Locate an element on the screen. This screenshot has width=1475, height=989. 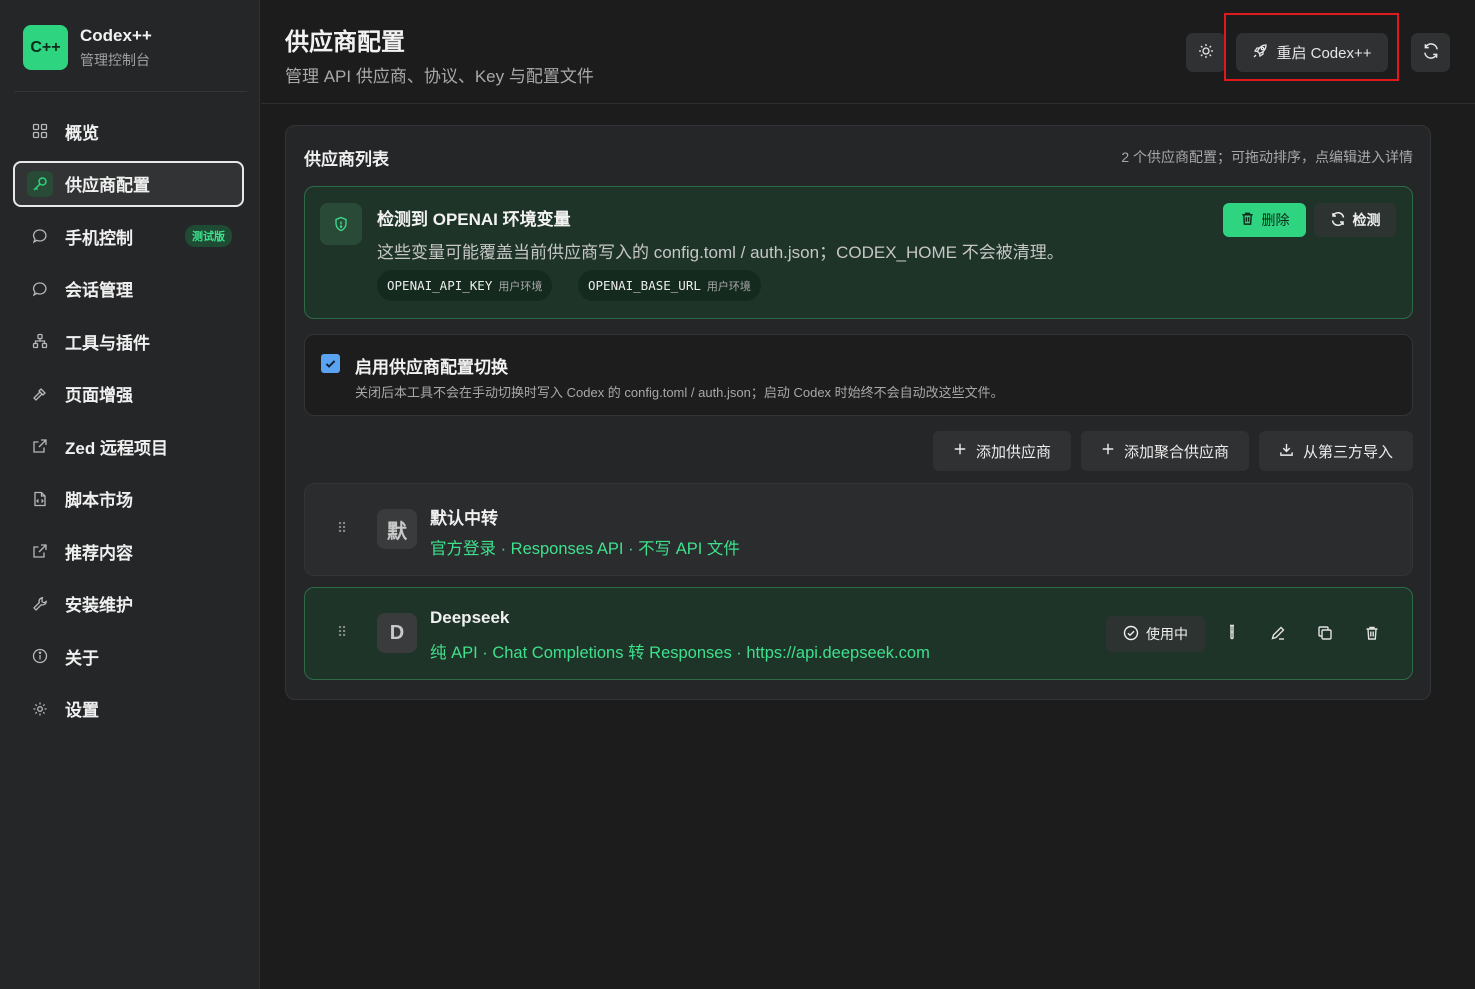
sidebar-item-label: 供应商配置 is located at coordinates (107, 185).